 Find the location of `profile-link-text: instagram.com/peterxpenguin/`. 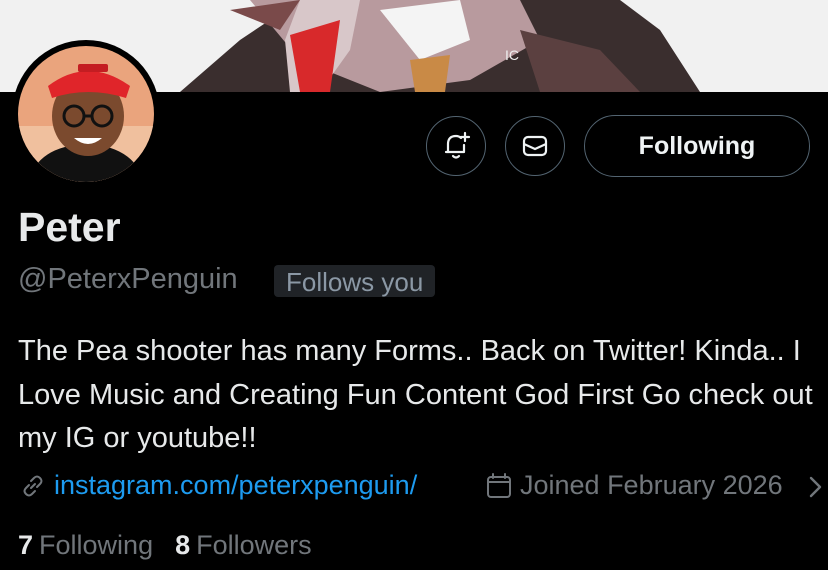

profile-link-text: instagram.com/peterxpenguin/ is located at coordinates (235, 485).